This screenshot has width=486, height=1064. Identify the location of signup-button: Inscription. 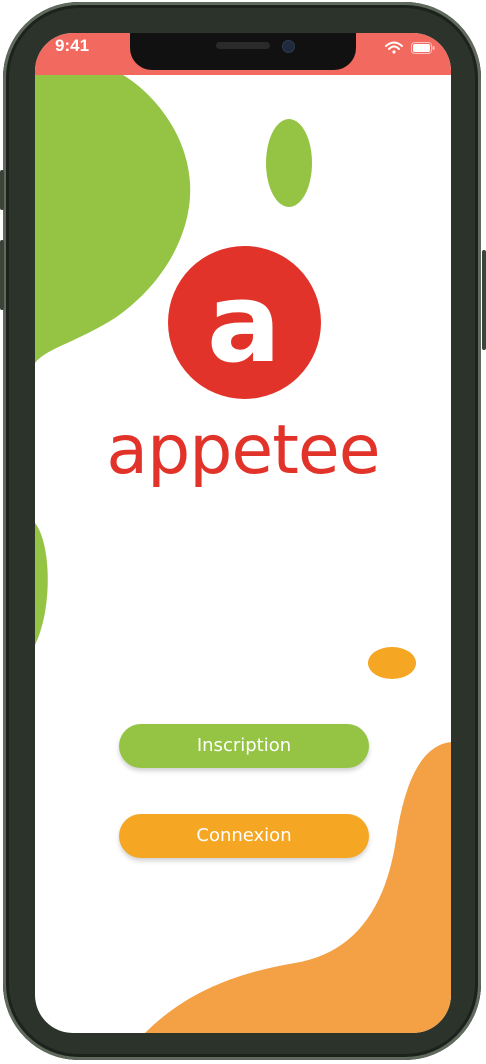
(244, 746).